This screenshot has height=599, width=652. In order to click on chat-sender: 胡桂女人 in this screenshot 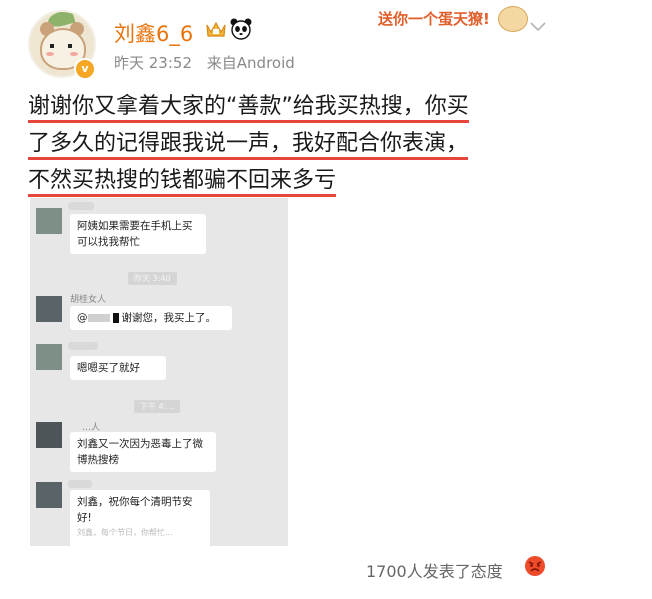, I will do `click(88, 300)`.